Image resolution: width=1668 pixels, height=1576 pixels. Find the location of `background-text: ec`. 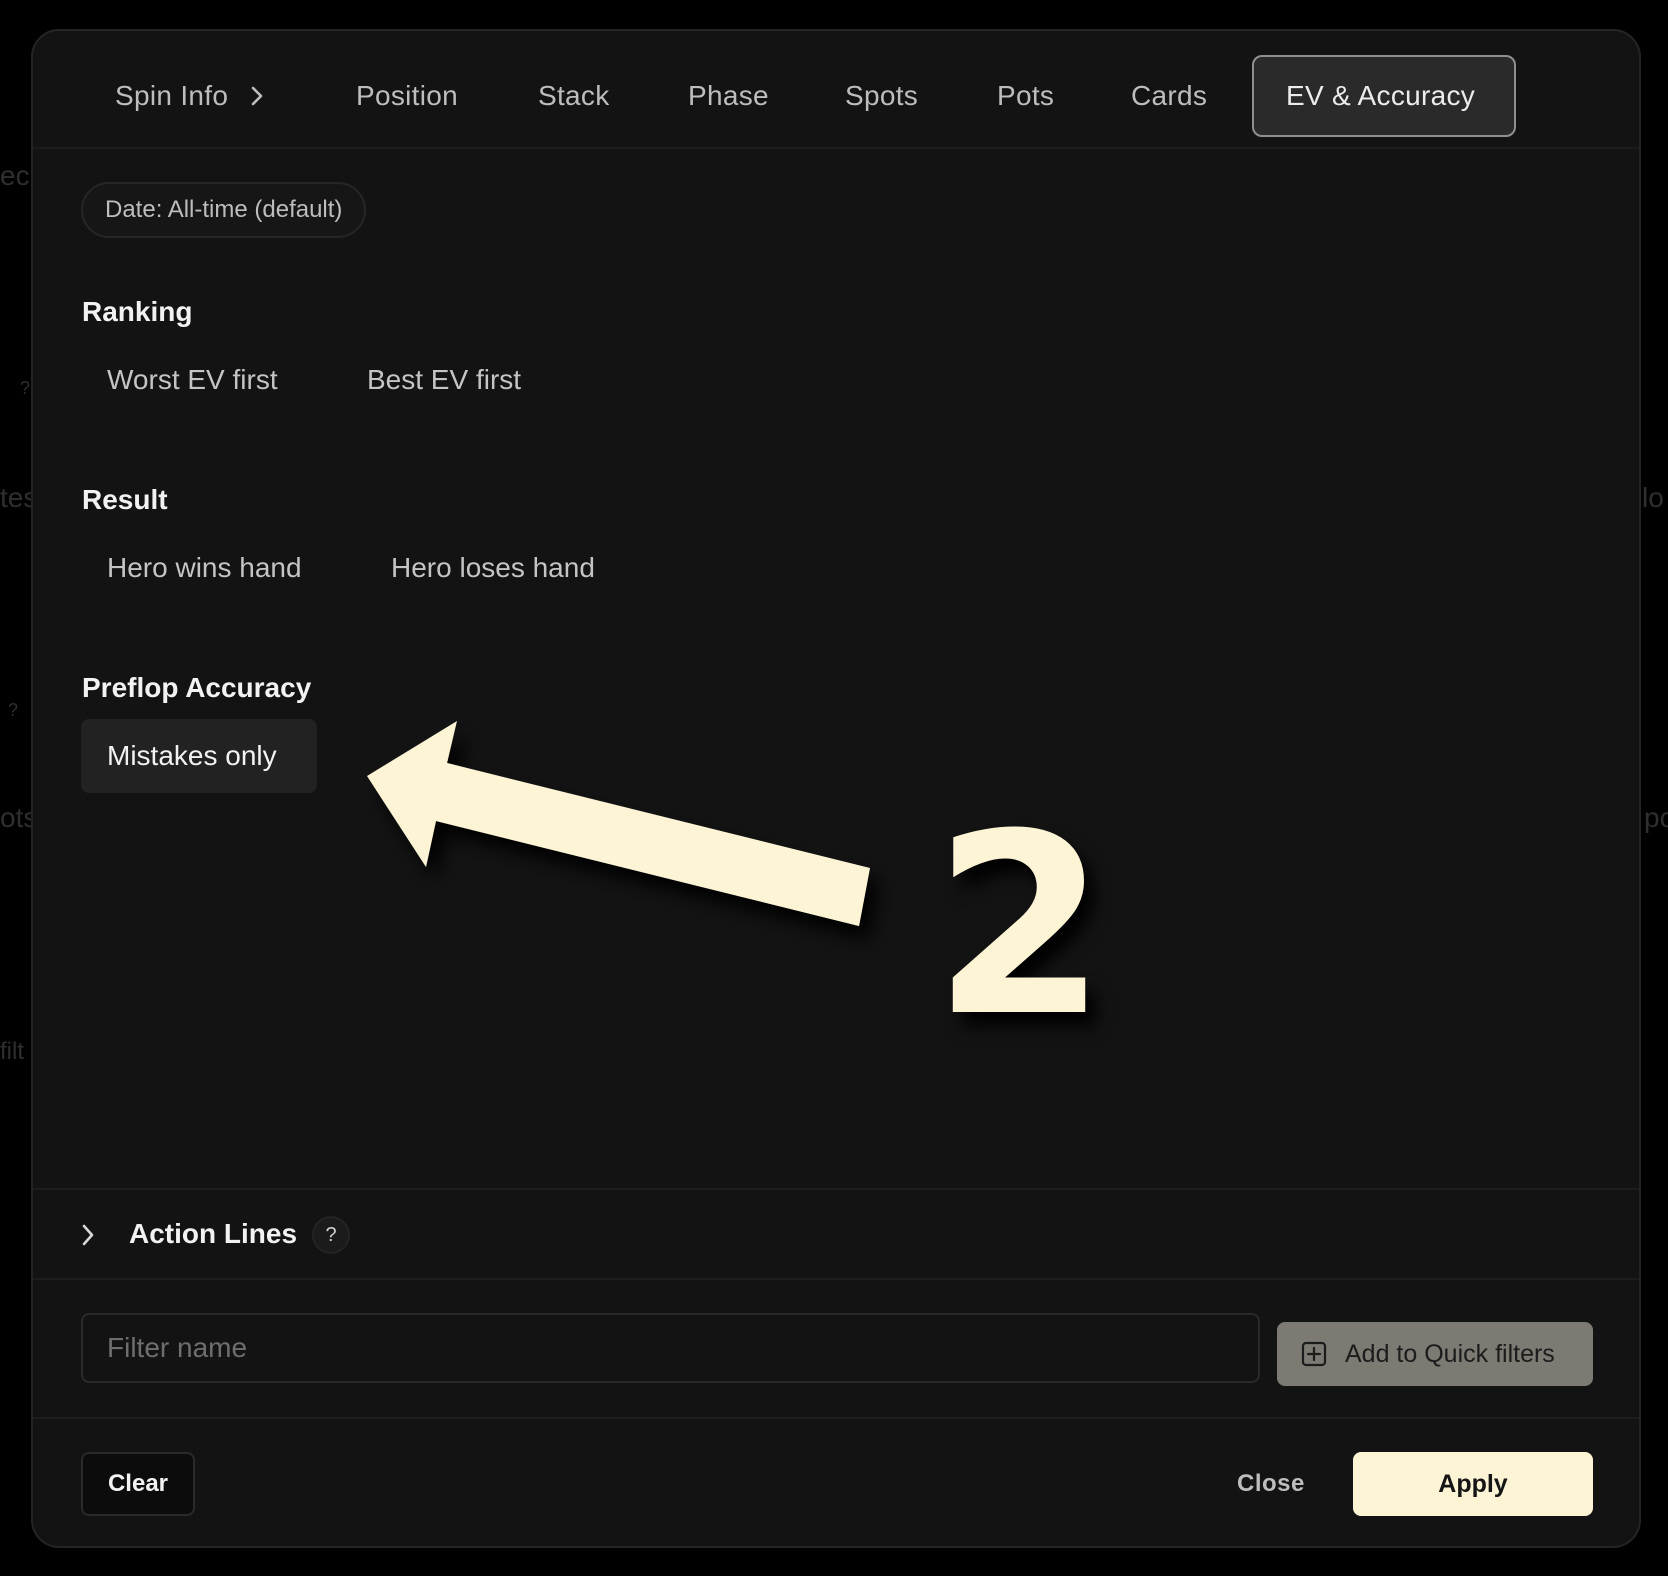

background-text: ec is located at coordinates (15, 175).